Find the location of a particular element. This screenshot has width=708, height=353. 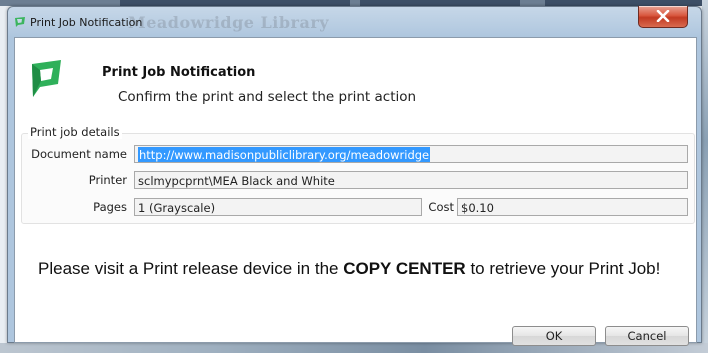

document-name-label: Document name is located at coordinates (79, 154).